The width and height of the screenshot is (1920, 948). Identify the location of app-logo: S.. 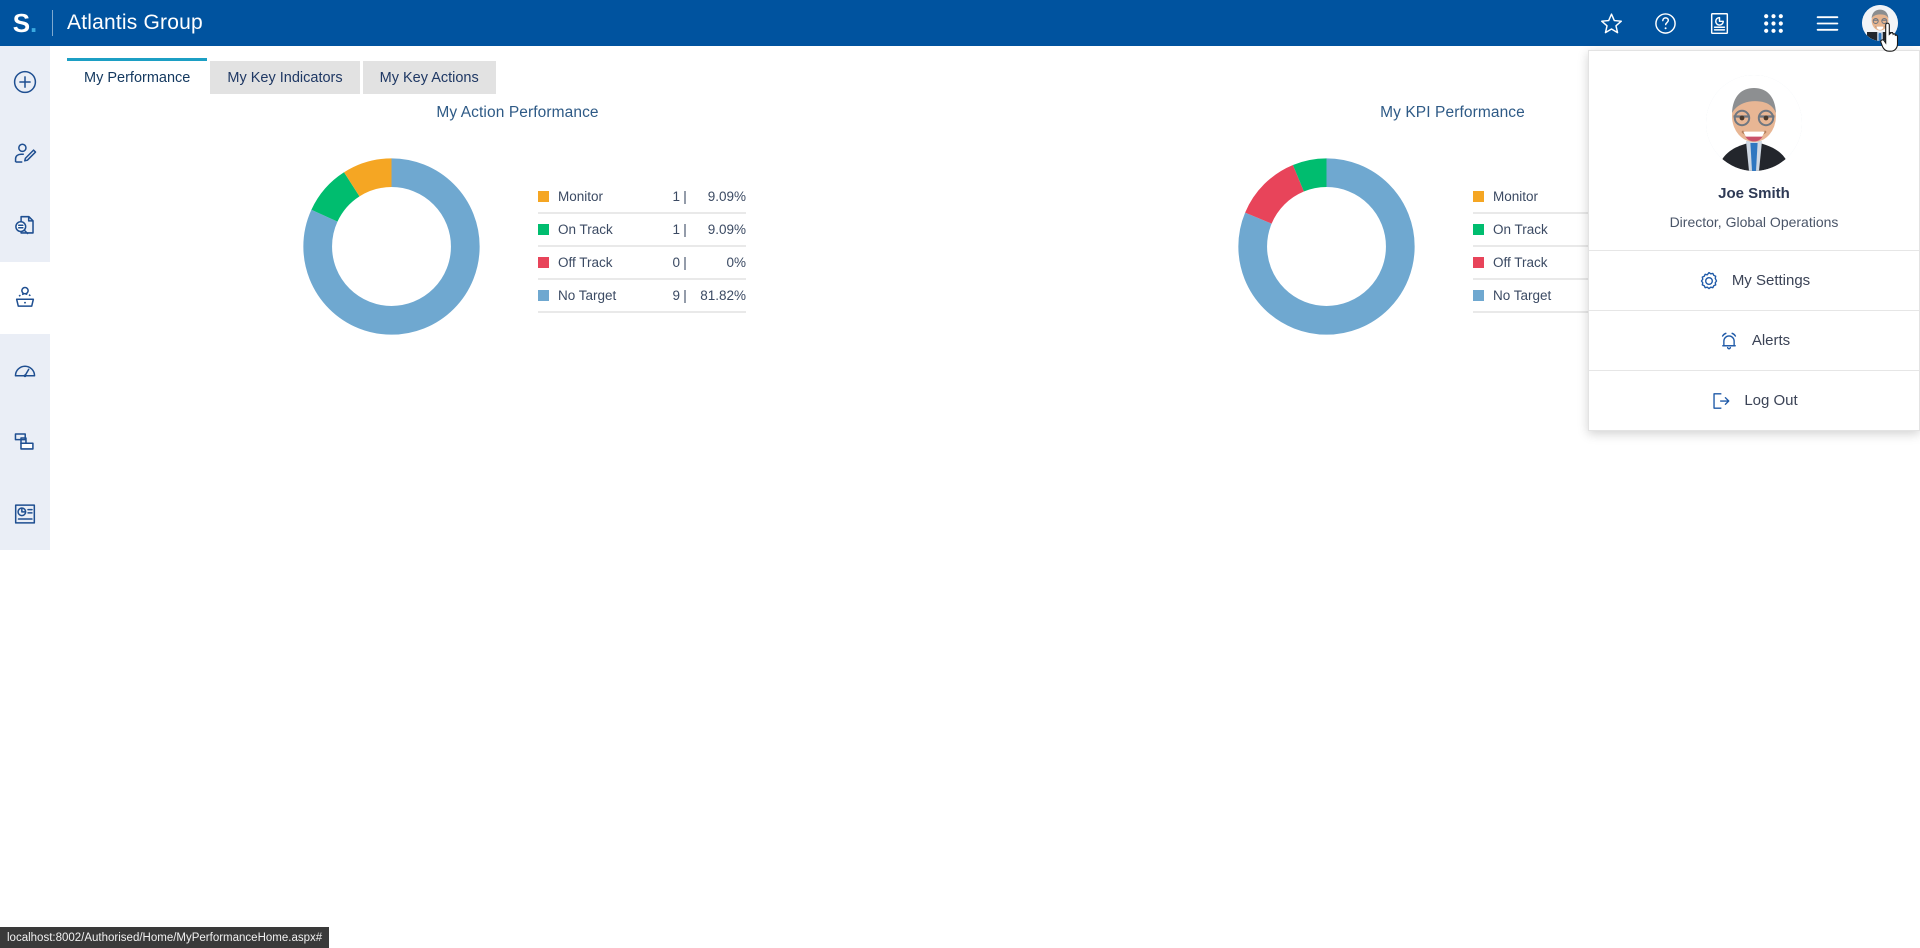
(25, 23).